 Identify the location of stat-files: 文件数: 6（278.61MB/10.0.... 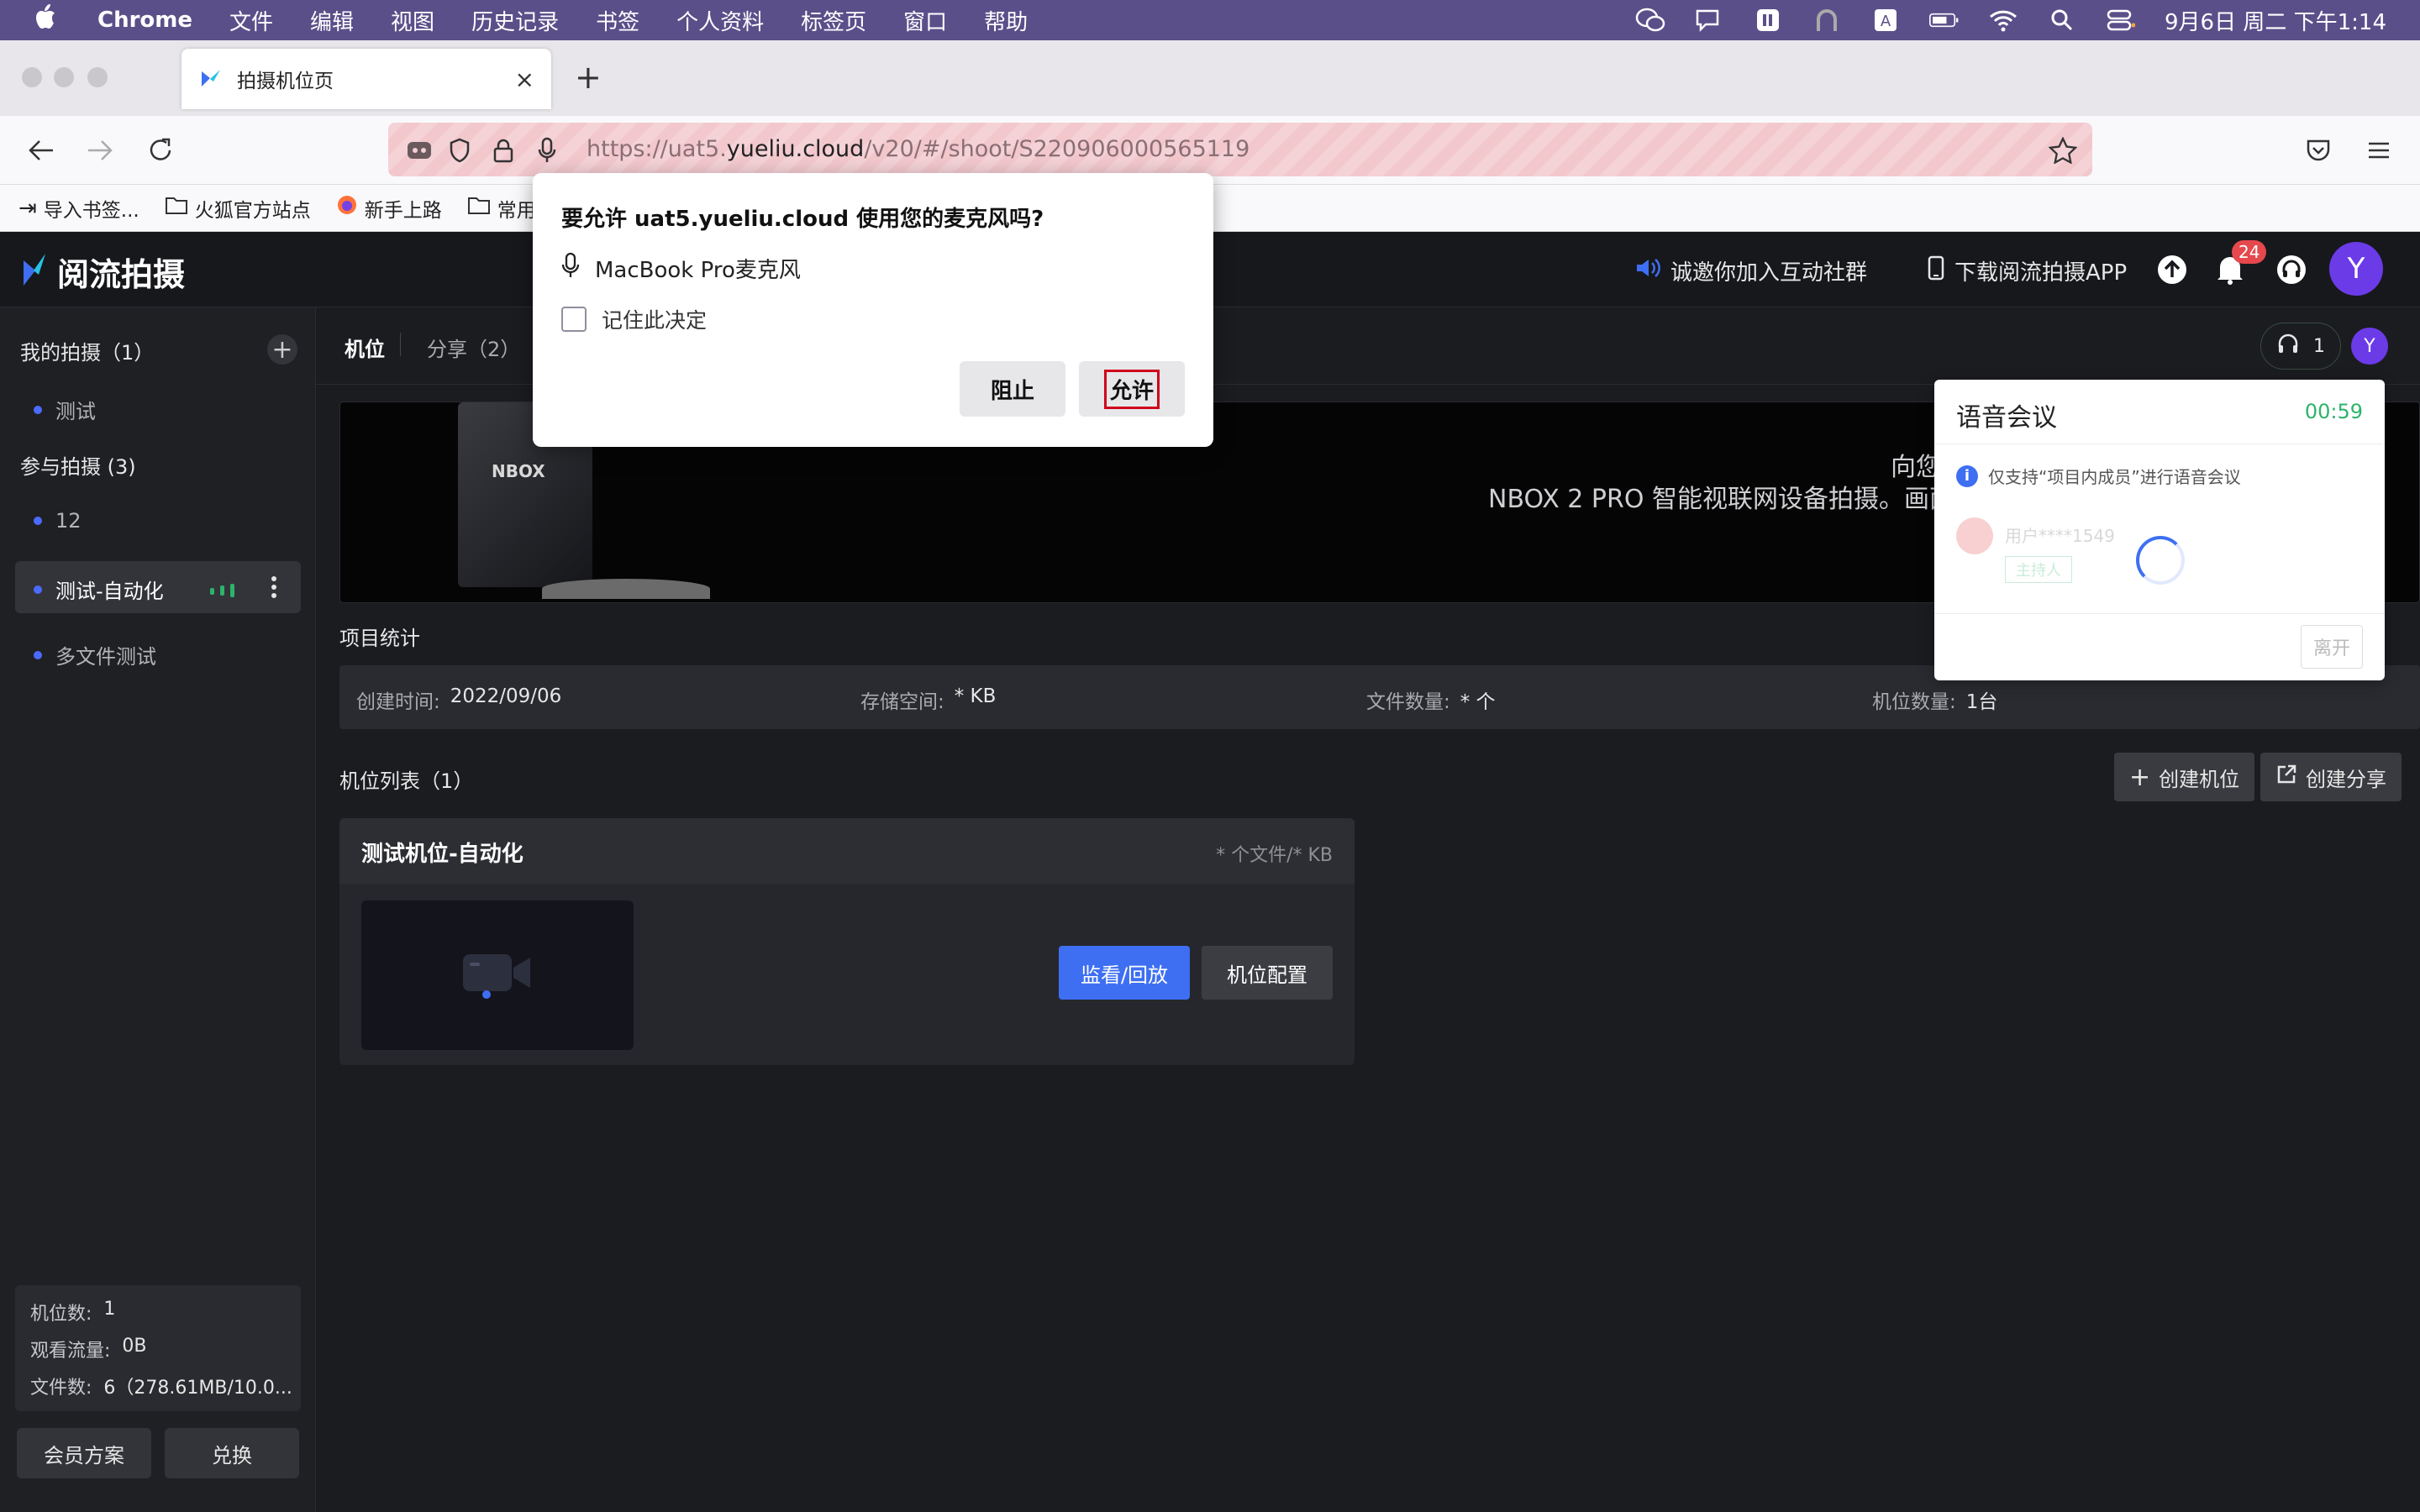
(161, 1386).